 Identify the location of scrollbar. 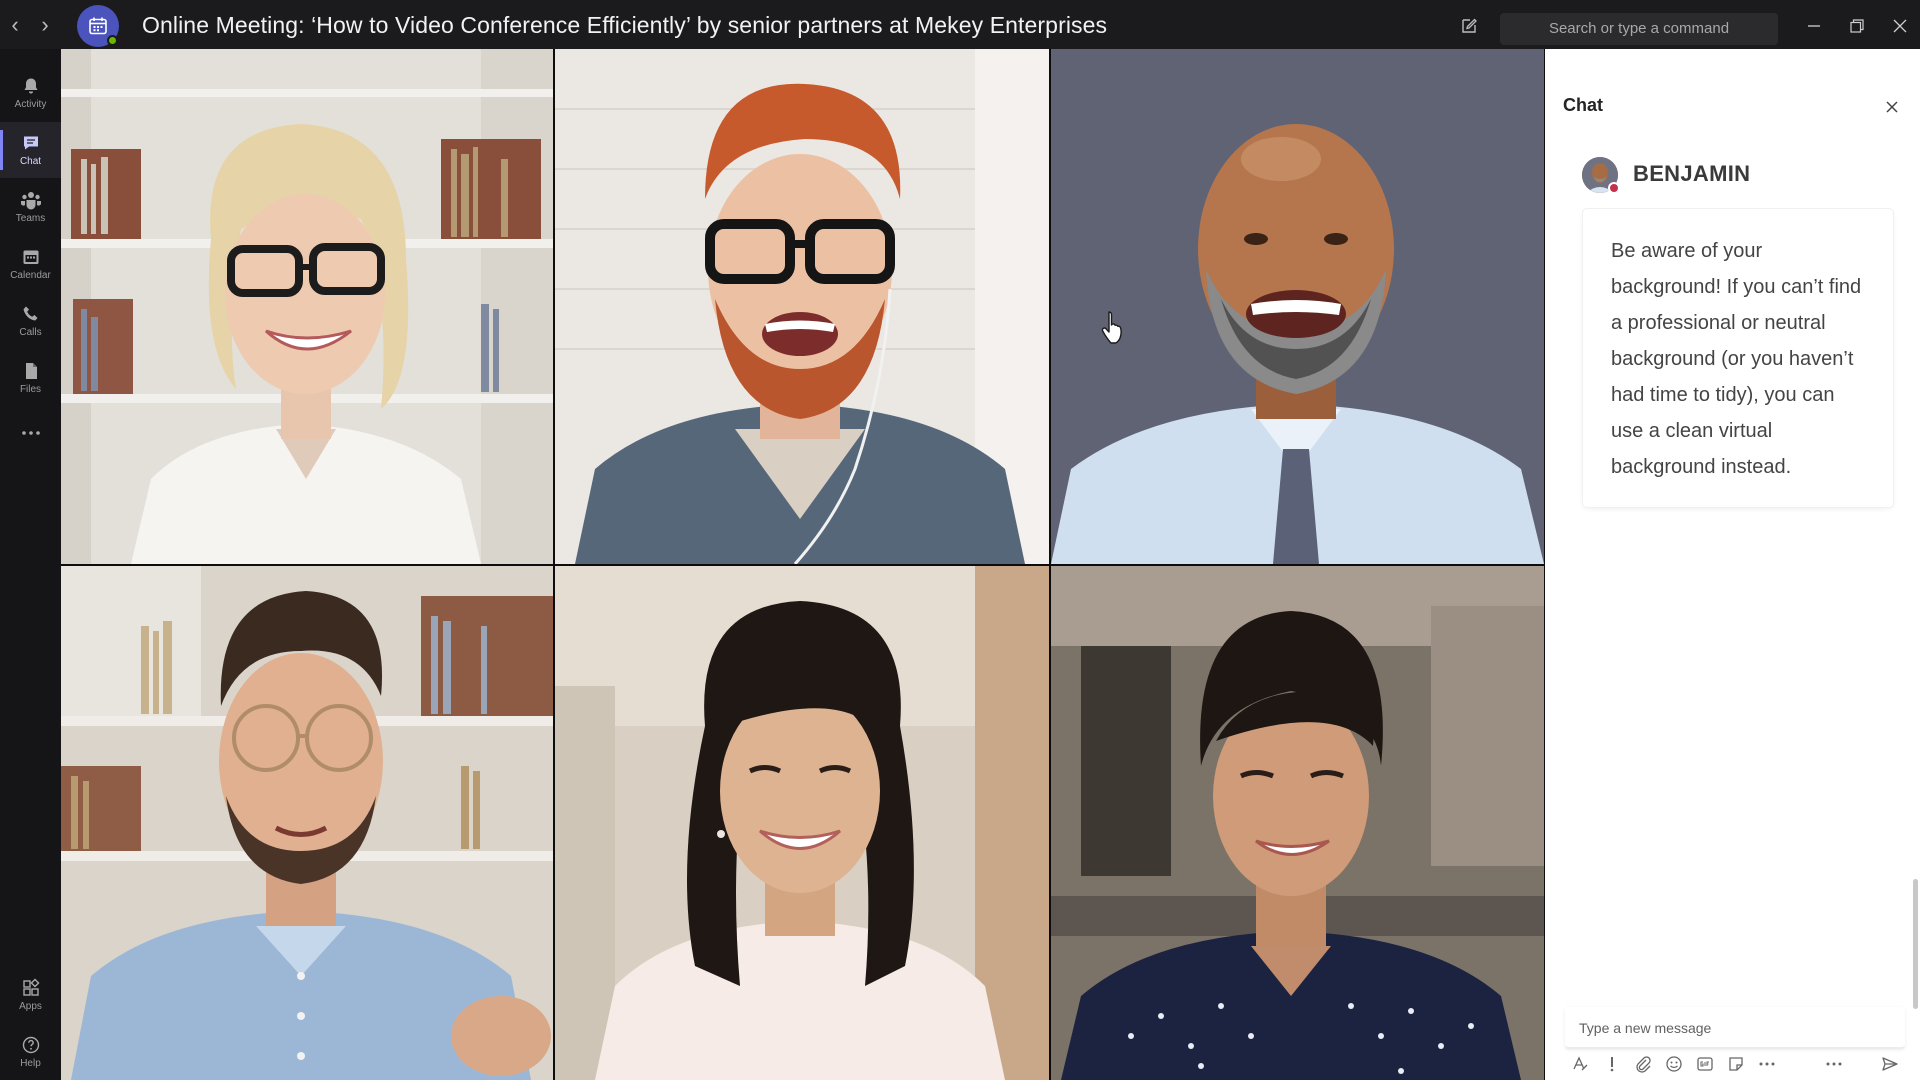
(1915, 944).